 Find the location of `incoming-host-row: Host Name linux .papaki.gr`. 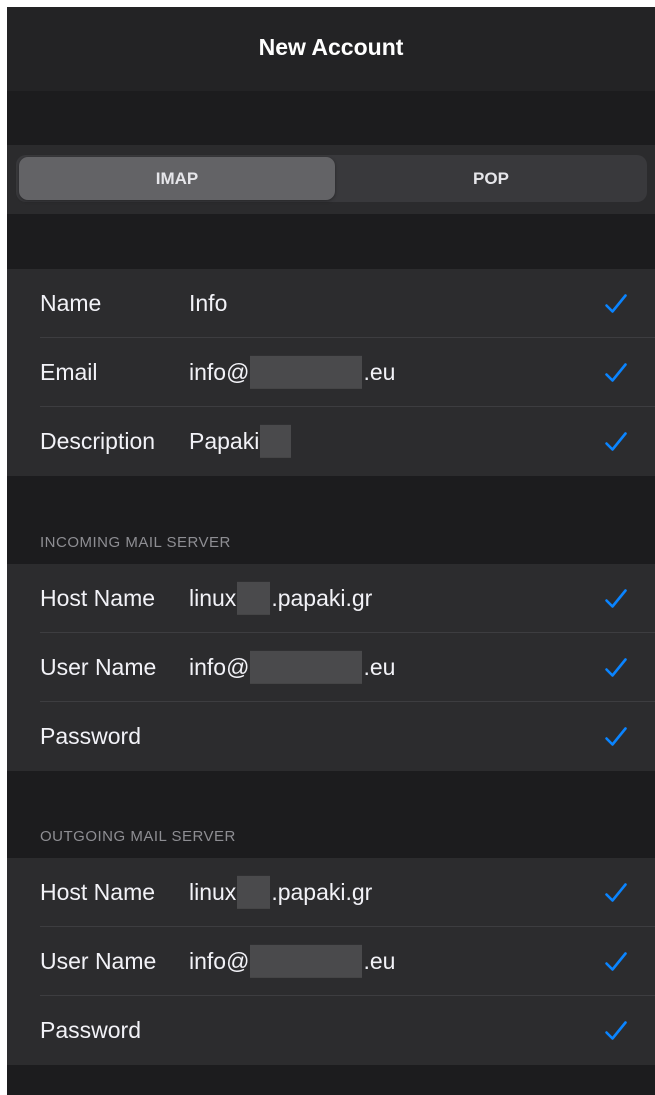

incoming-host-row: Host Name linux .papaki.gr is located at coordinates (331, 598).